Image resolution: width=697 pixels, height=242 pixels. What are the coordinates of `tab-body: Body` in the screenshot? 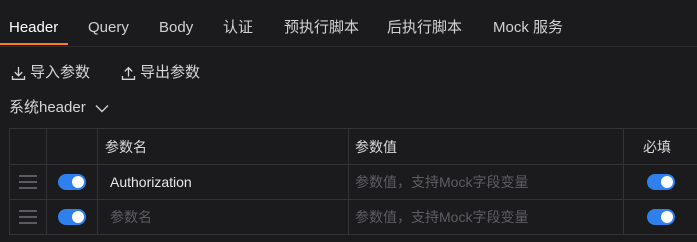 It's located at (176, 22).